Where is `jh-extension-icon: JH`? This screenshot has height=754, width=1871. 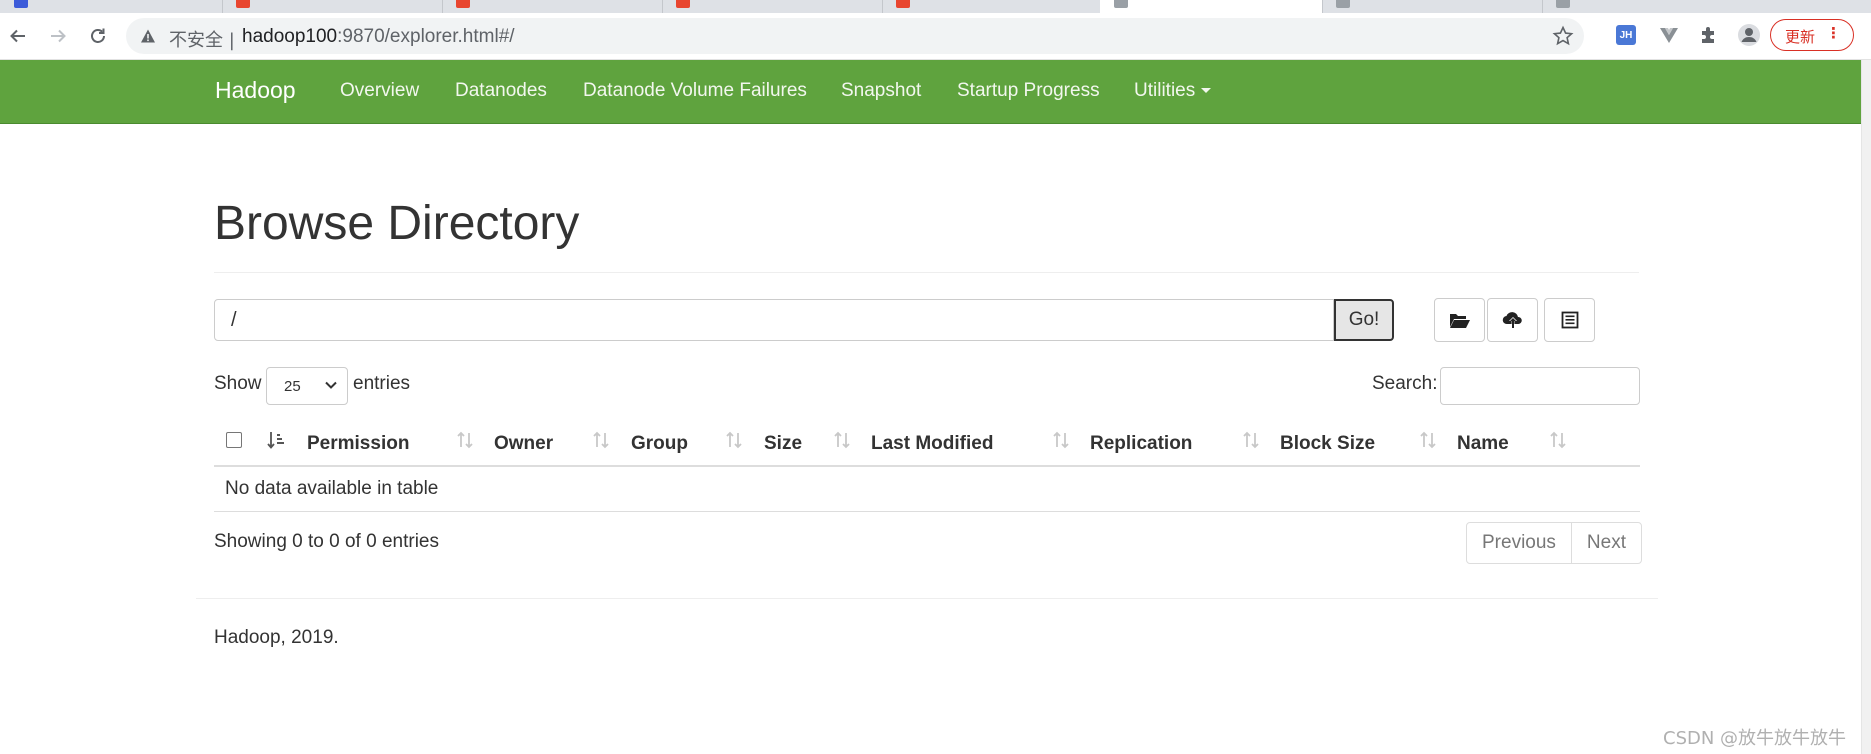
jh-extension-icon: JH is located at coordinates (1626, 35).